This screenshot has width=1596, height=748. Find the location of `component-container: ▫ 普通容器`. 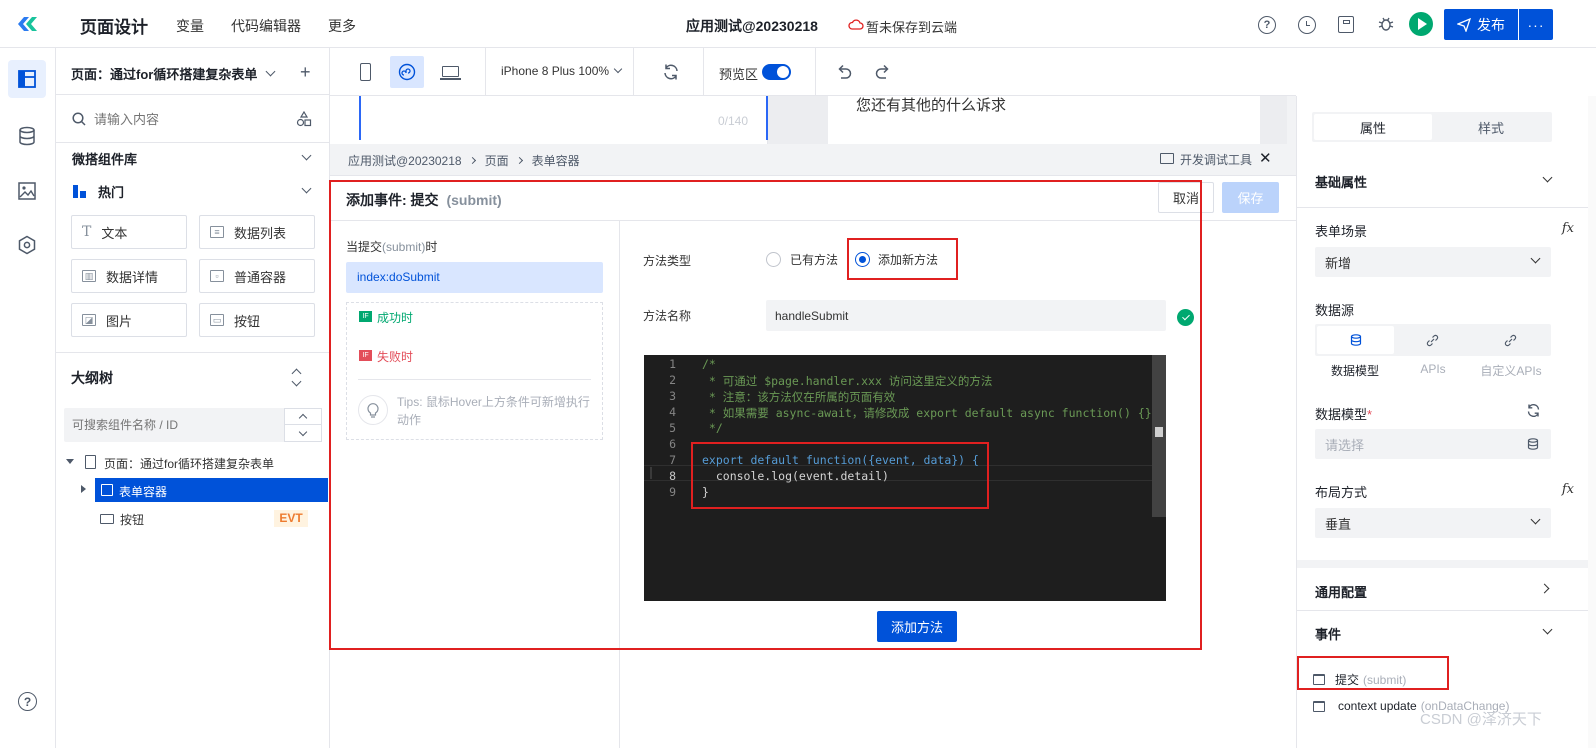

component-container: ▫ 普通容器 is located at coordinates (257, 276).